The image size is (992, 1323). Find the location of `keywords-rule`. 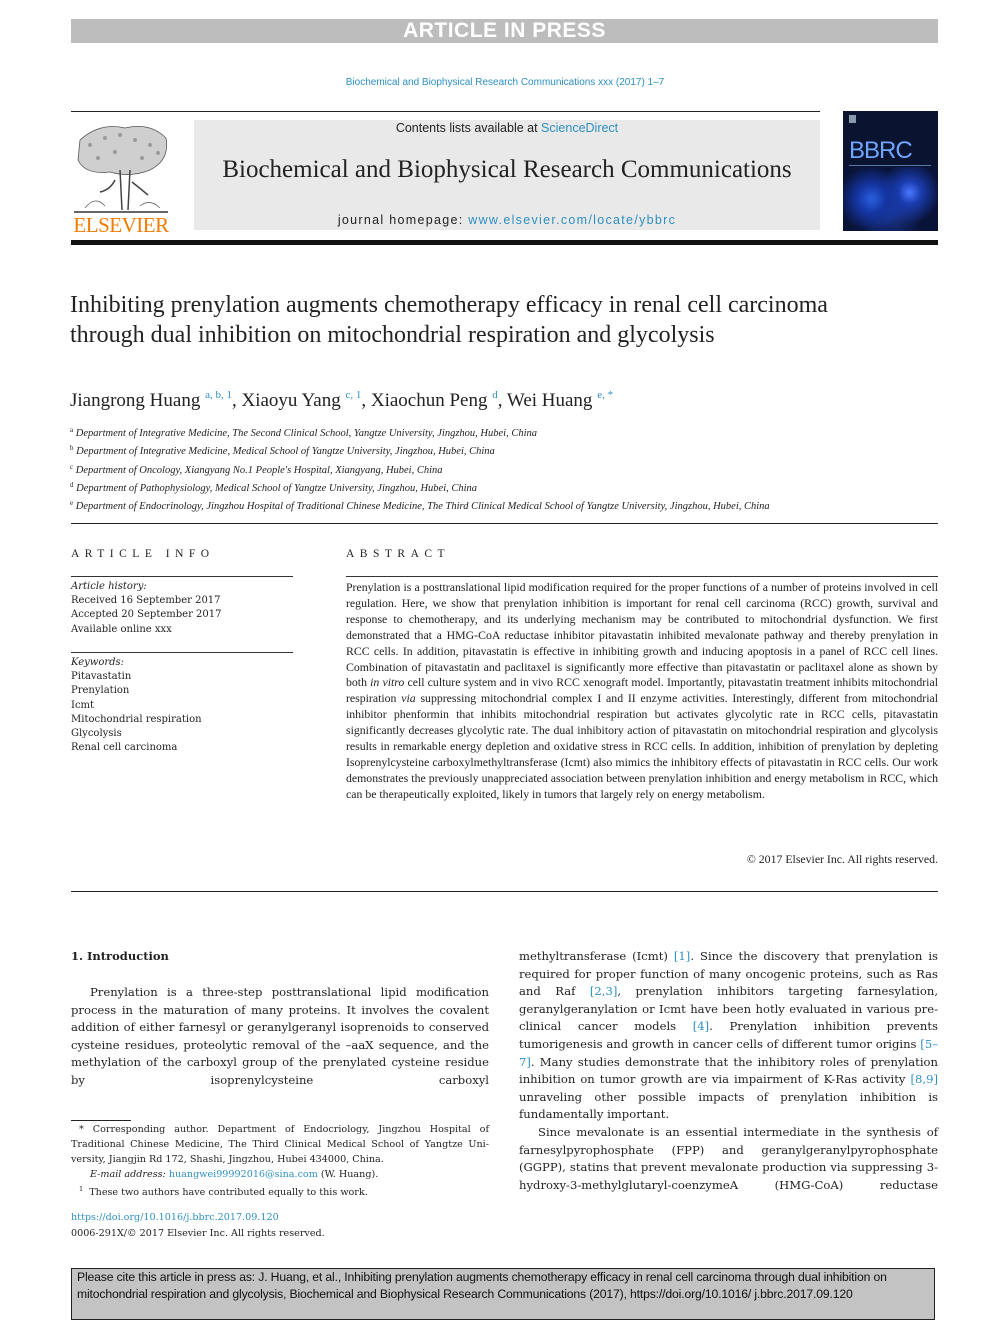

keywords-rule is located at coordinates (182, 652).